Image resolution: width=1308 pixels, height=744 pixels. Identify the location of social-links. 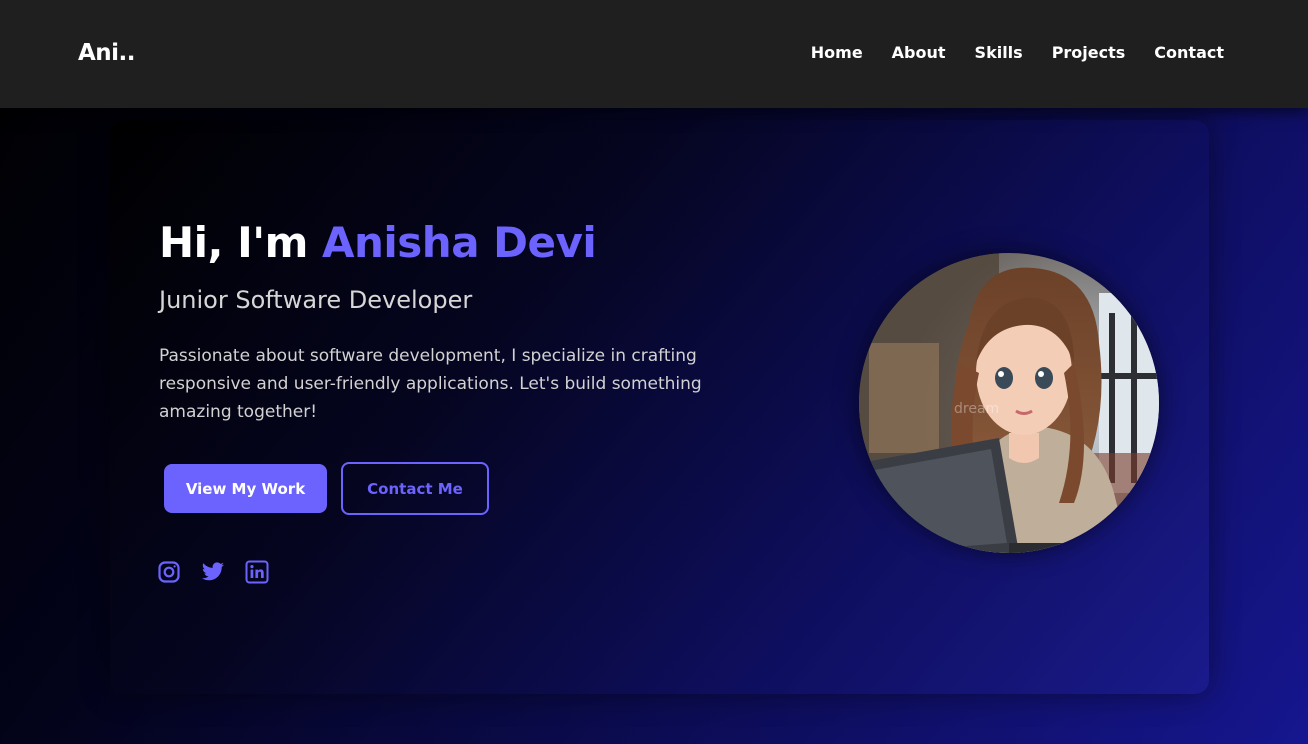
(213, 572).